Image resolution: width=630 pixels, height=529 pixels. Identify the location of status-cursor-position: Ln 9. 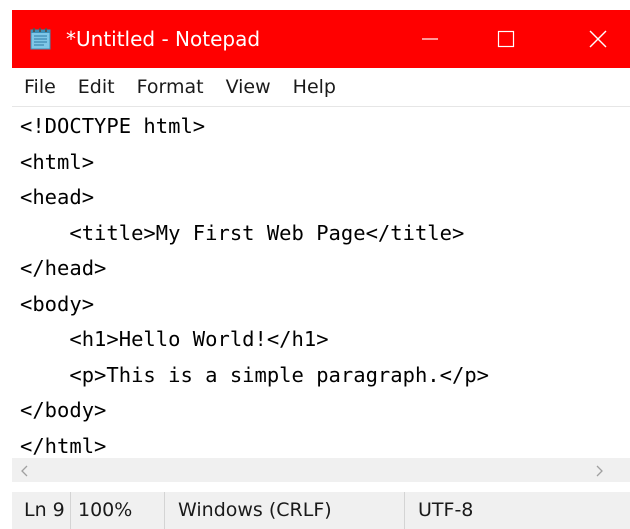
(44, 510).